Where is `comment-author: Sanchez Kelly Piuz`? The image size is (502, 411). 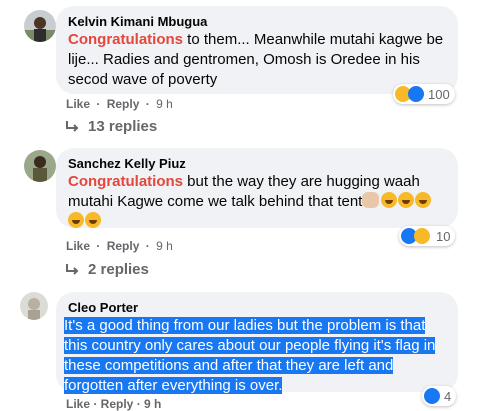
comment-author: Sanchez Kelly Piuz is located at coordinates (257, 164).